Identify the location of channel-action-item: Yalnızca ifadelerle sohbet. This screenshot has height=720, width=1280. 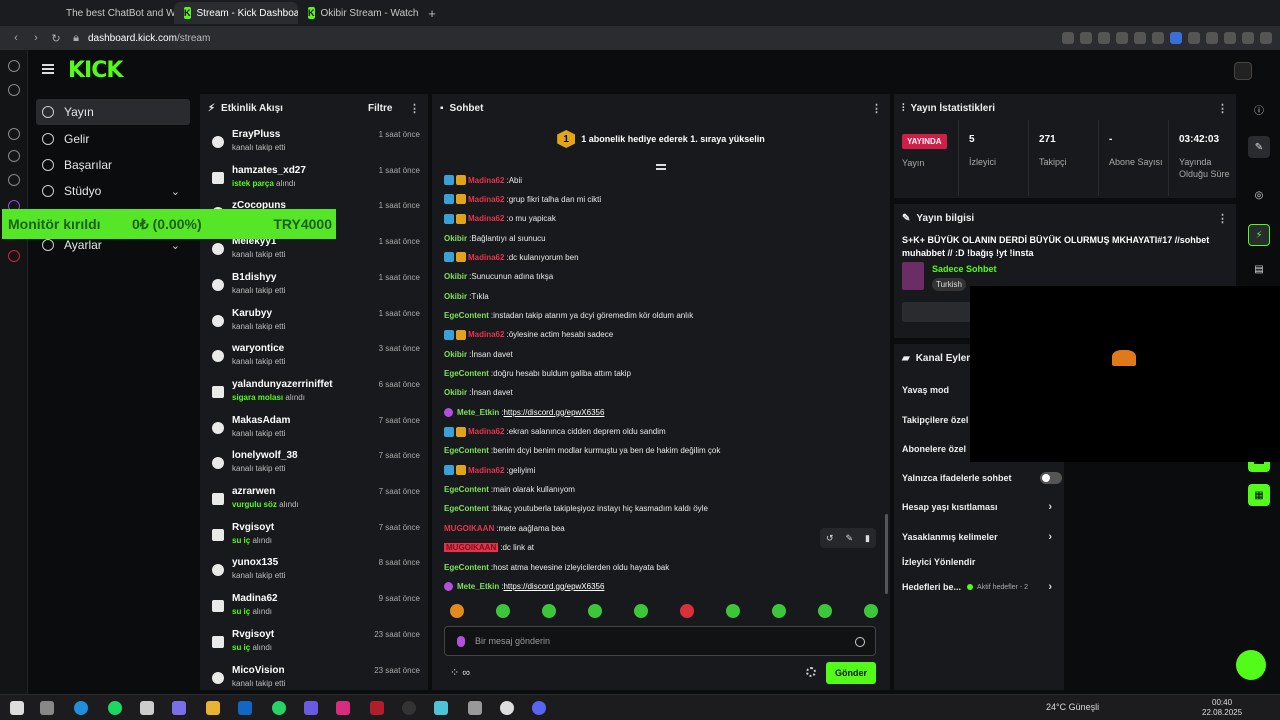
(982, 478).